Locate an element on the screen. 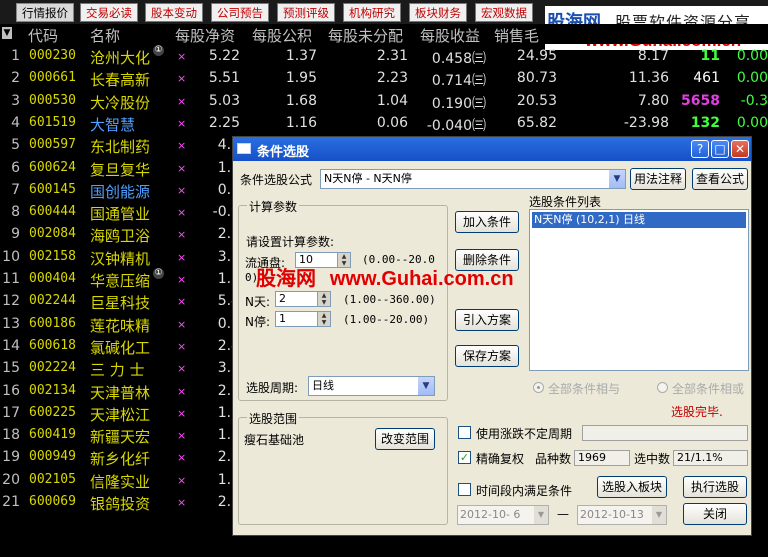 The image size is (768, 557). stock-code: 002084 is located at coordinates (52, 234).